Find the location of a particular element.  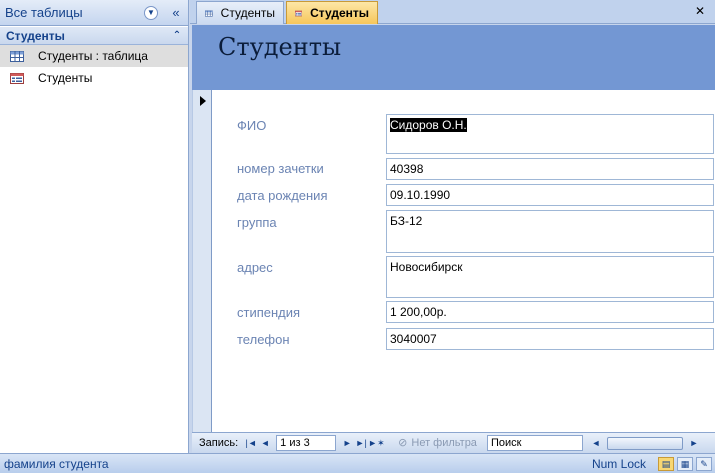

design-view-icon: ✎ is located at coordinates (704, 463).